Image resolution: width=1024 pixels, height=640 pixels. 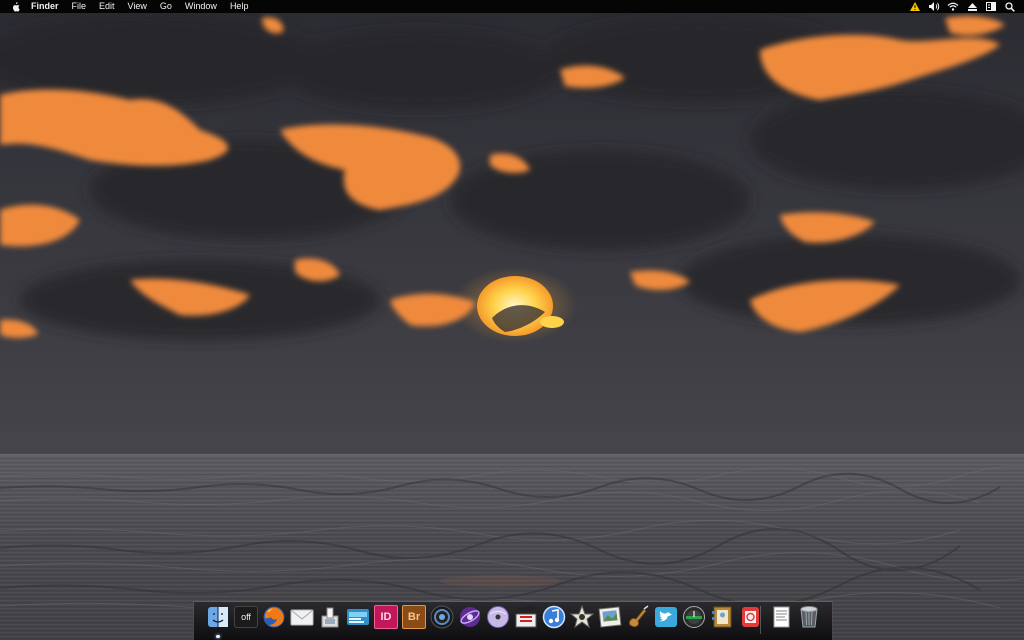 I want to click on time-machine-icon, so click(x=694, y=617).